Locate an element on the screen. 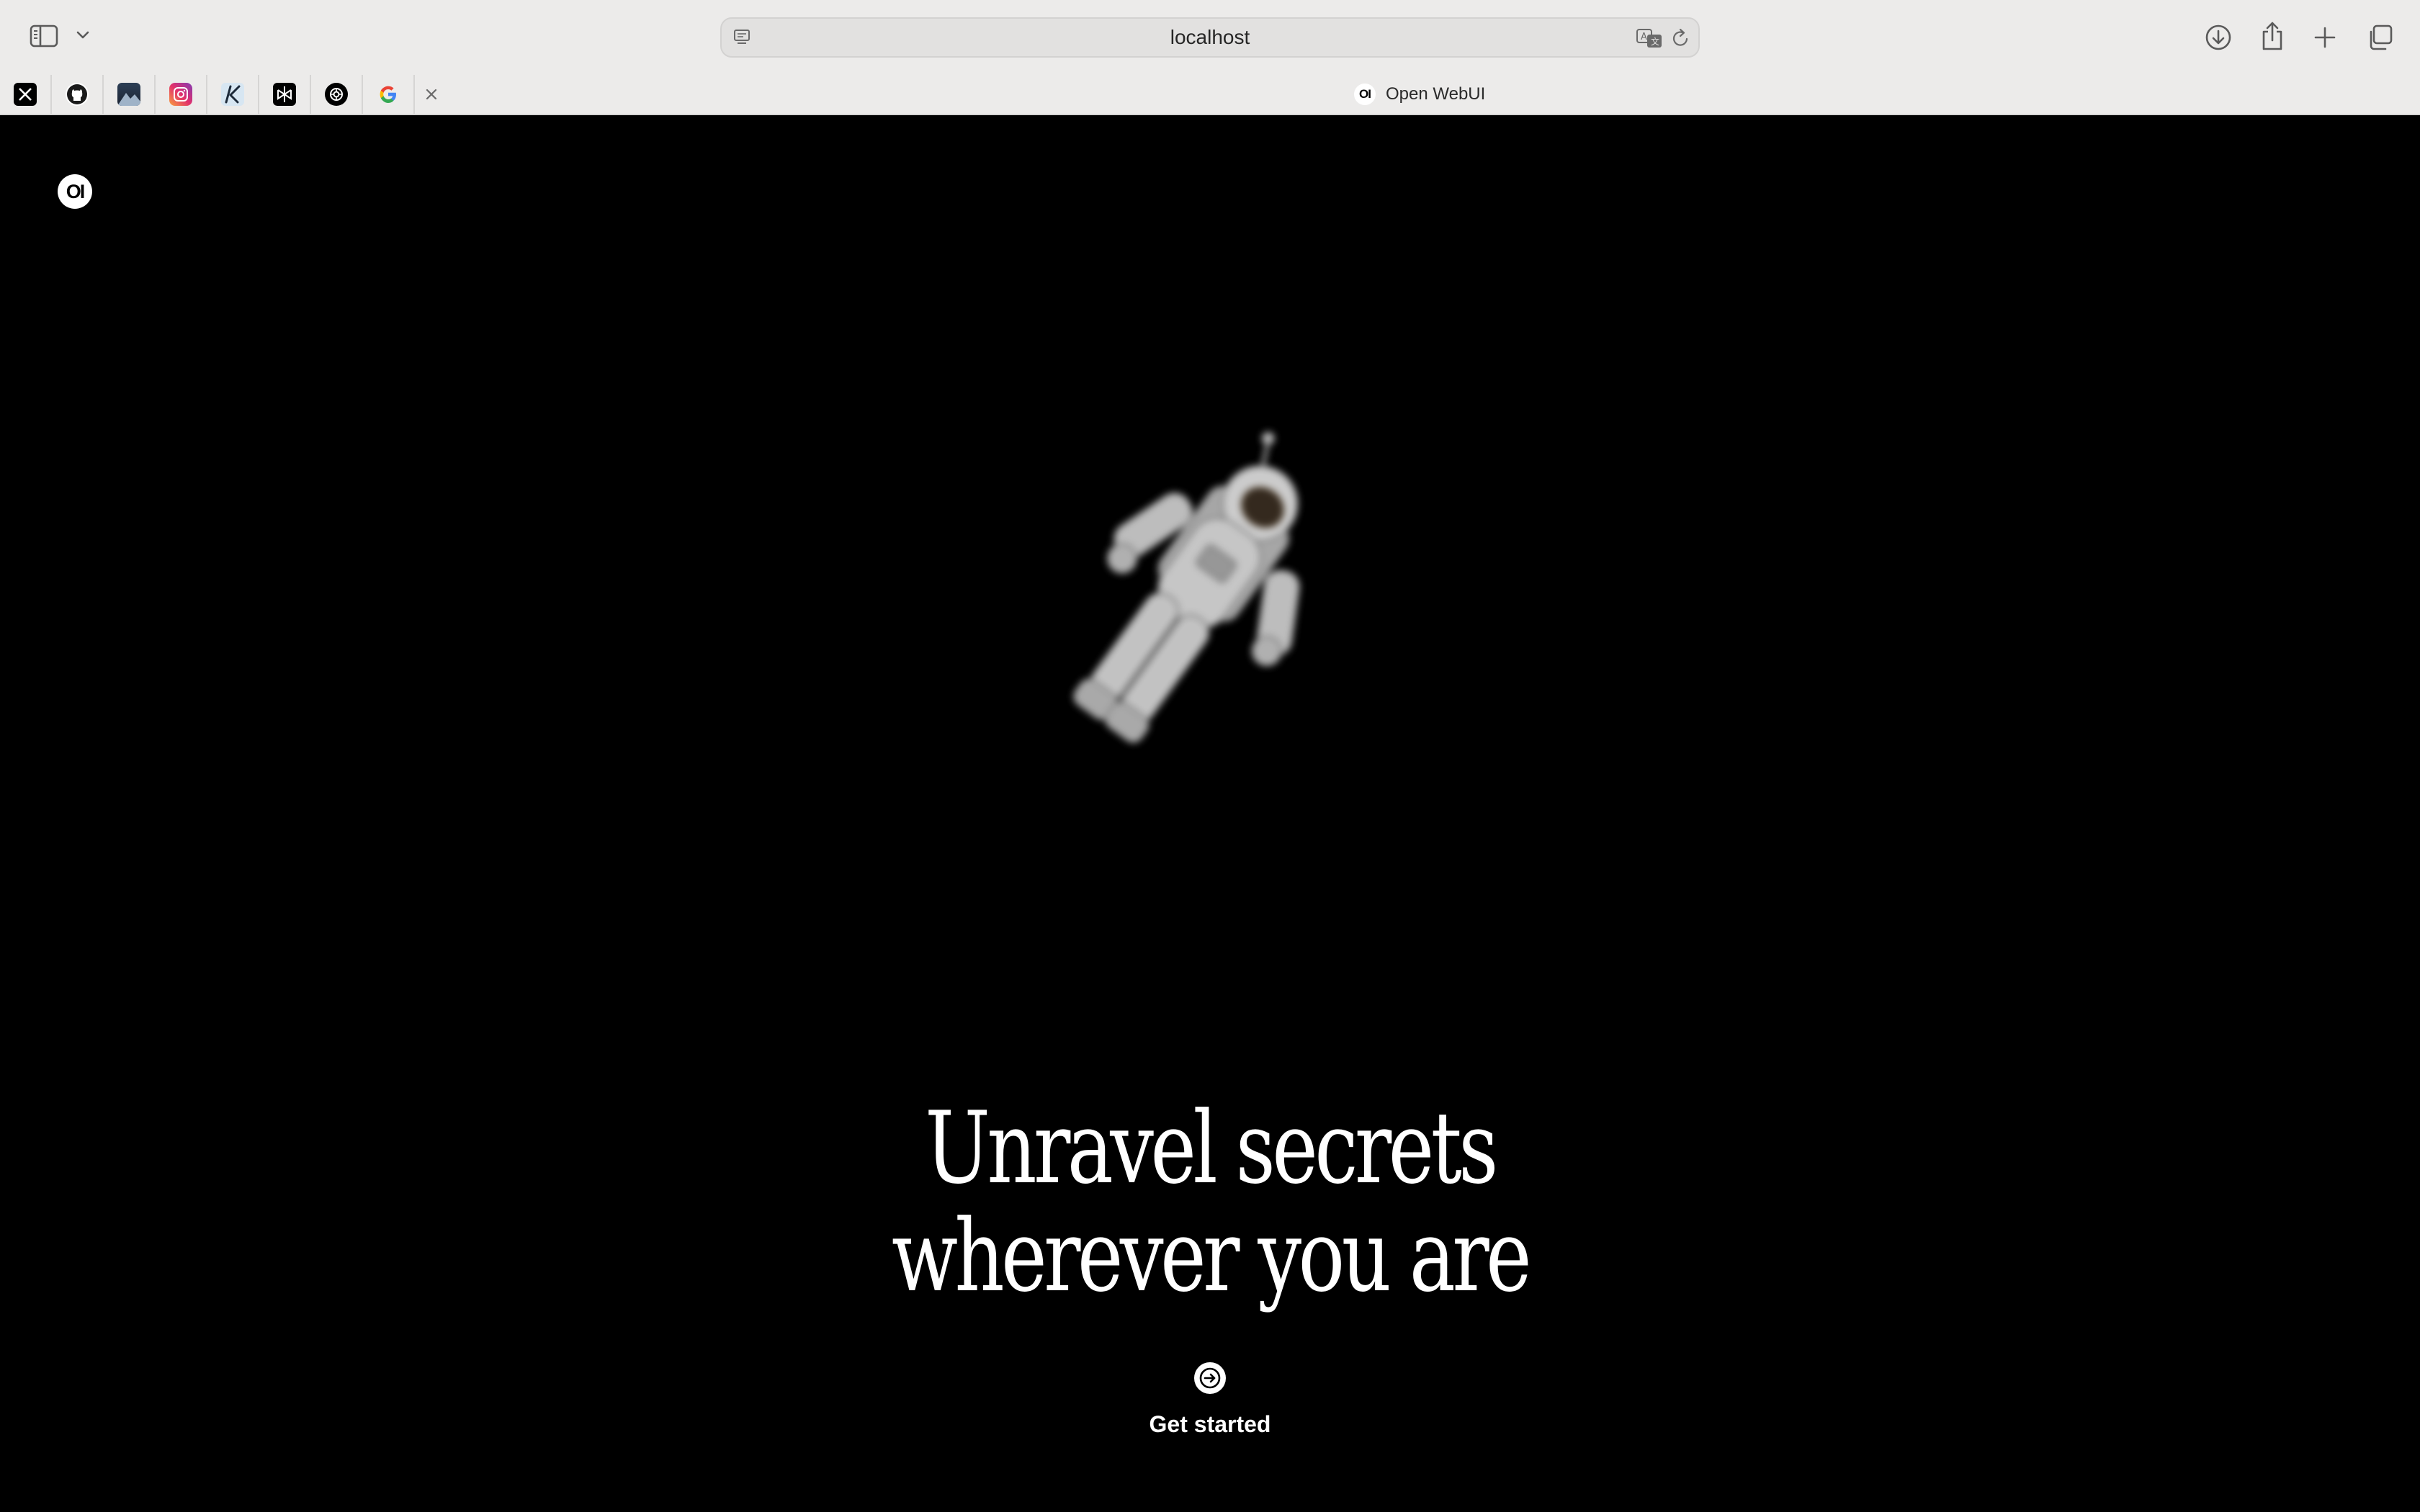 This screenshot has height=1512, width=2420. downloads-button is located at coordinates (2218, 37).